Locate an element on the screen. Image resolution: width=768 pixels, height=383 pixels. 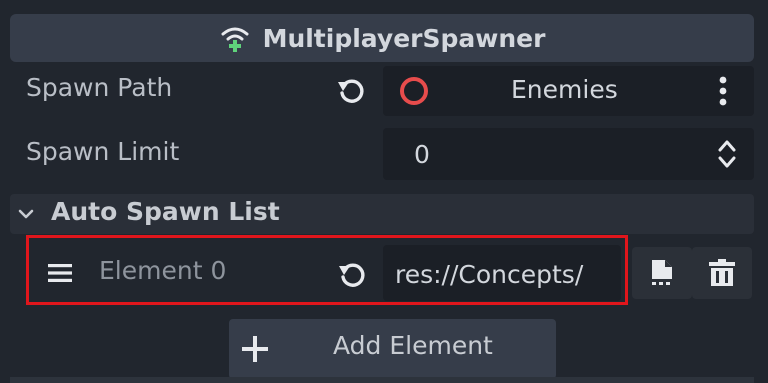
trash-icon is located at coordinates (722, 272).